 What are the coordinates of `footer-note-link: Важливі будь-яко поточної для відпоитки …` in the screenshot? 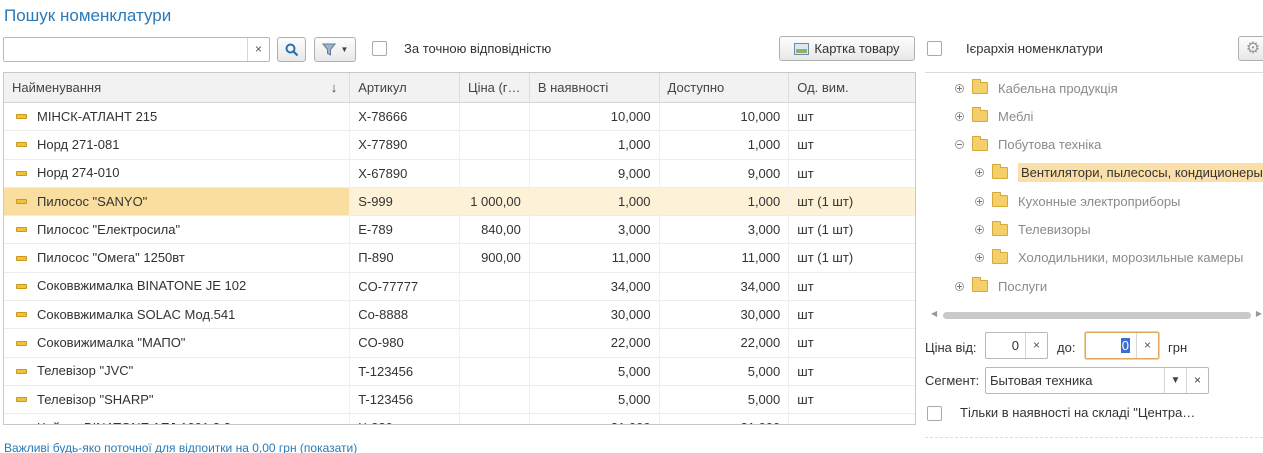 It's located at (180, 447).